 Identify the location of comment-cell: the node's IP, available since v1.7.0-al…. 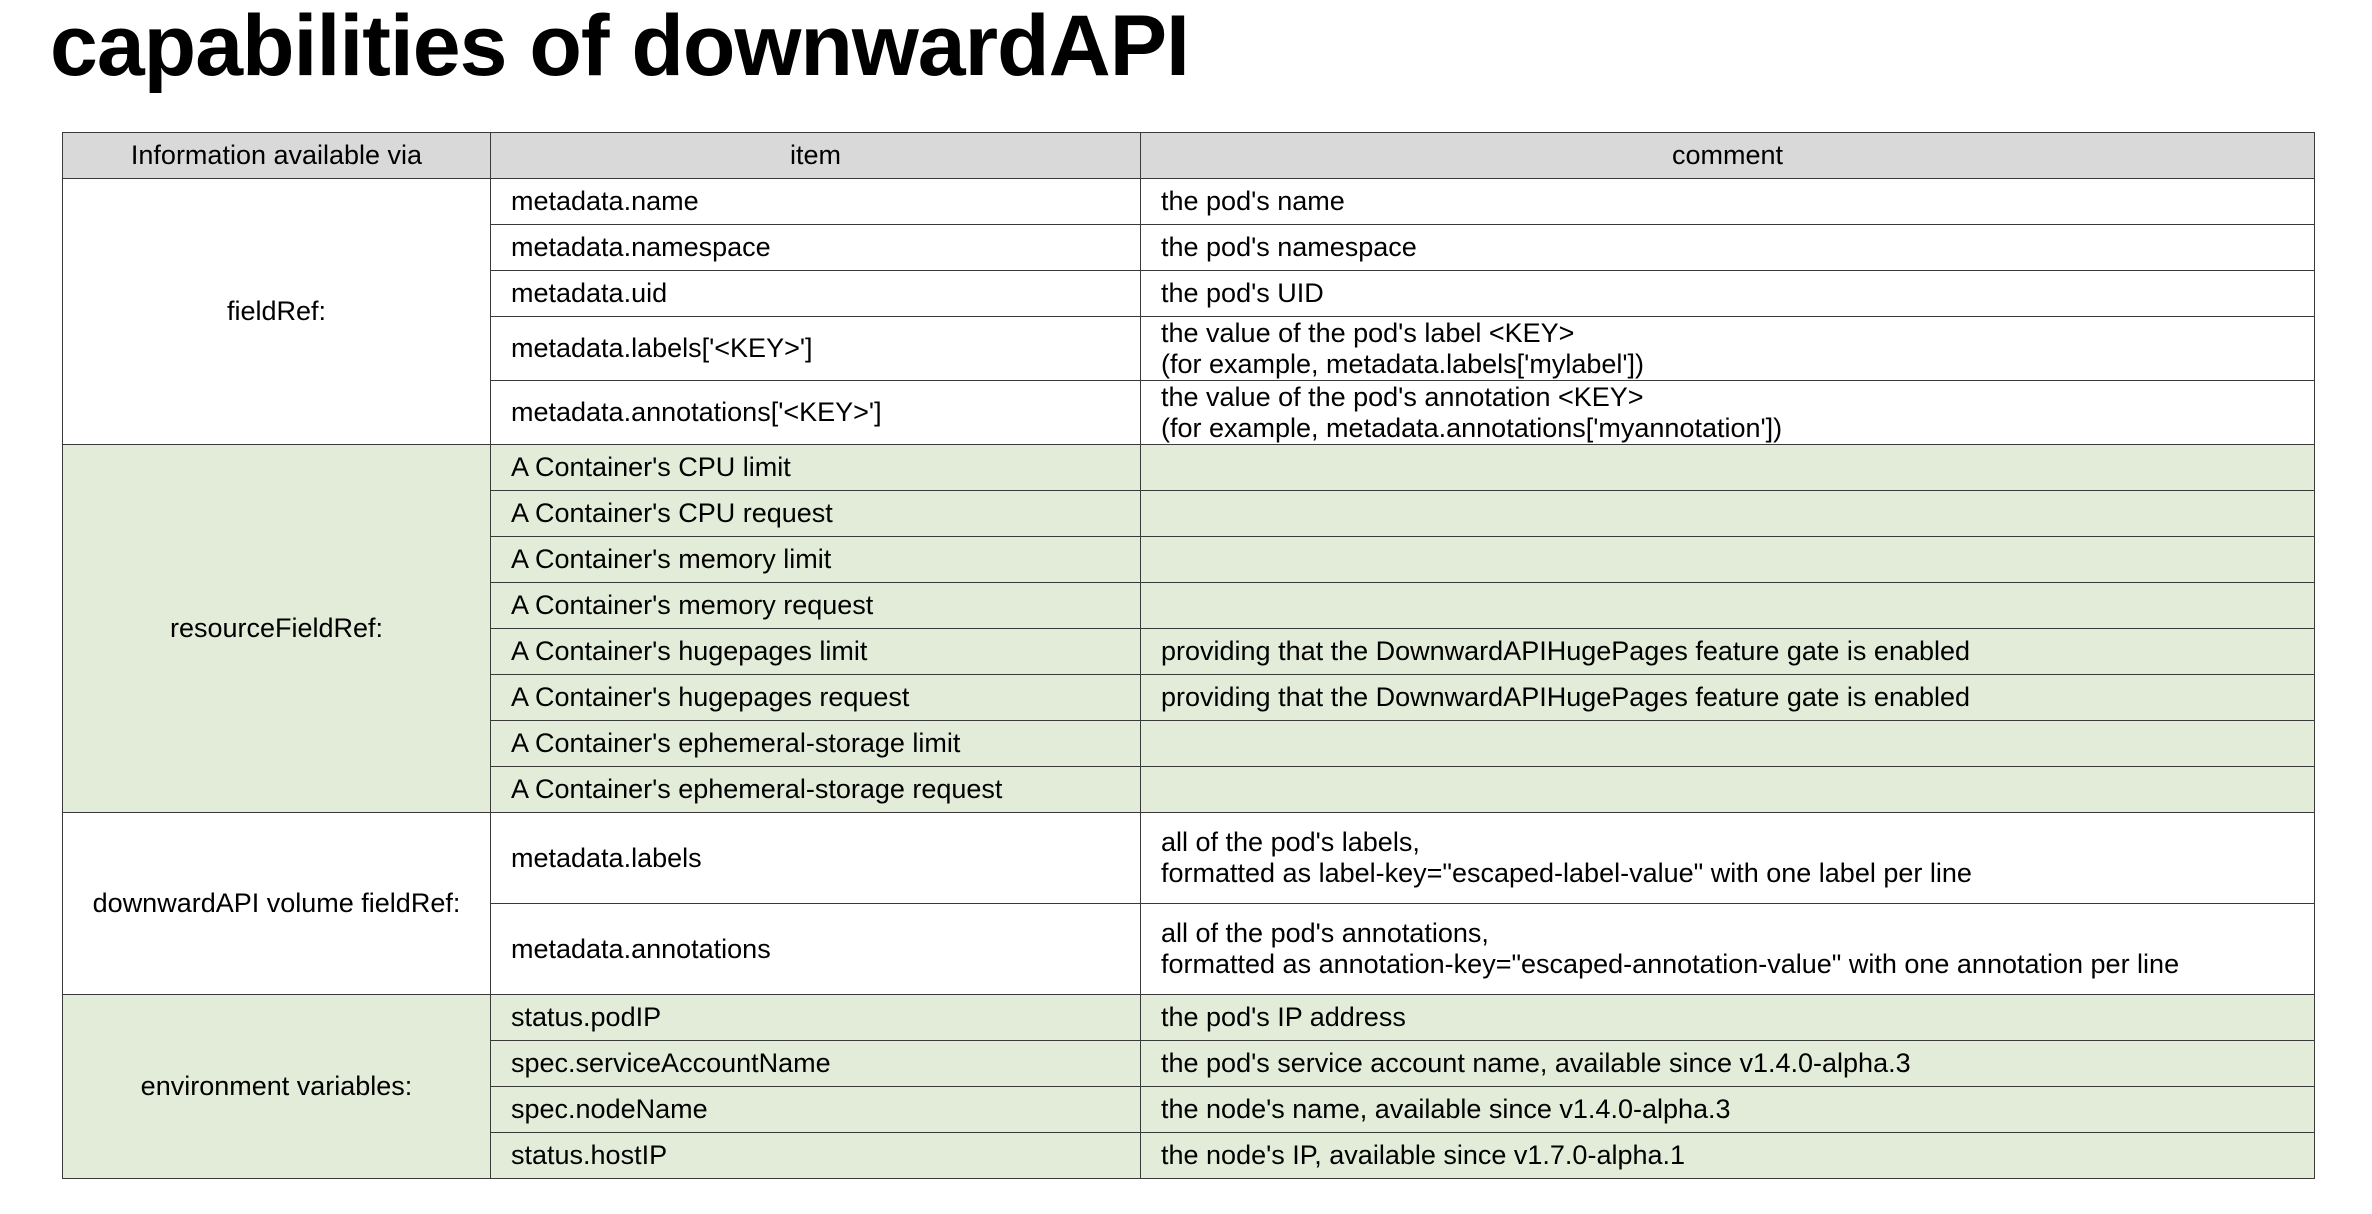
(1727, 1155).